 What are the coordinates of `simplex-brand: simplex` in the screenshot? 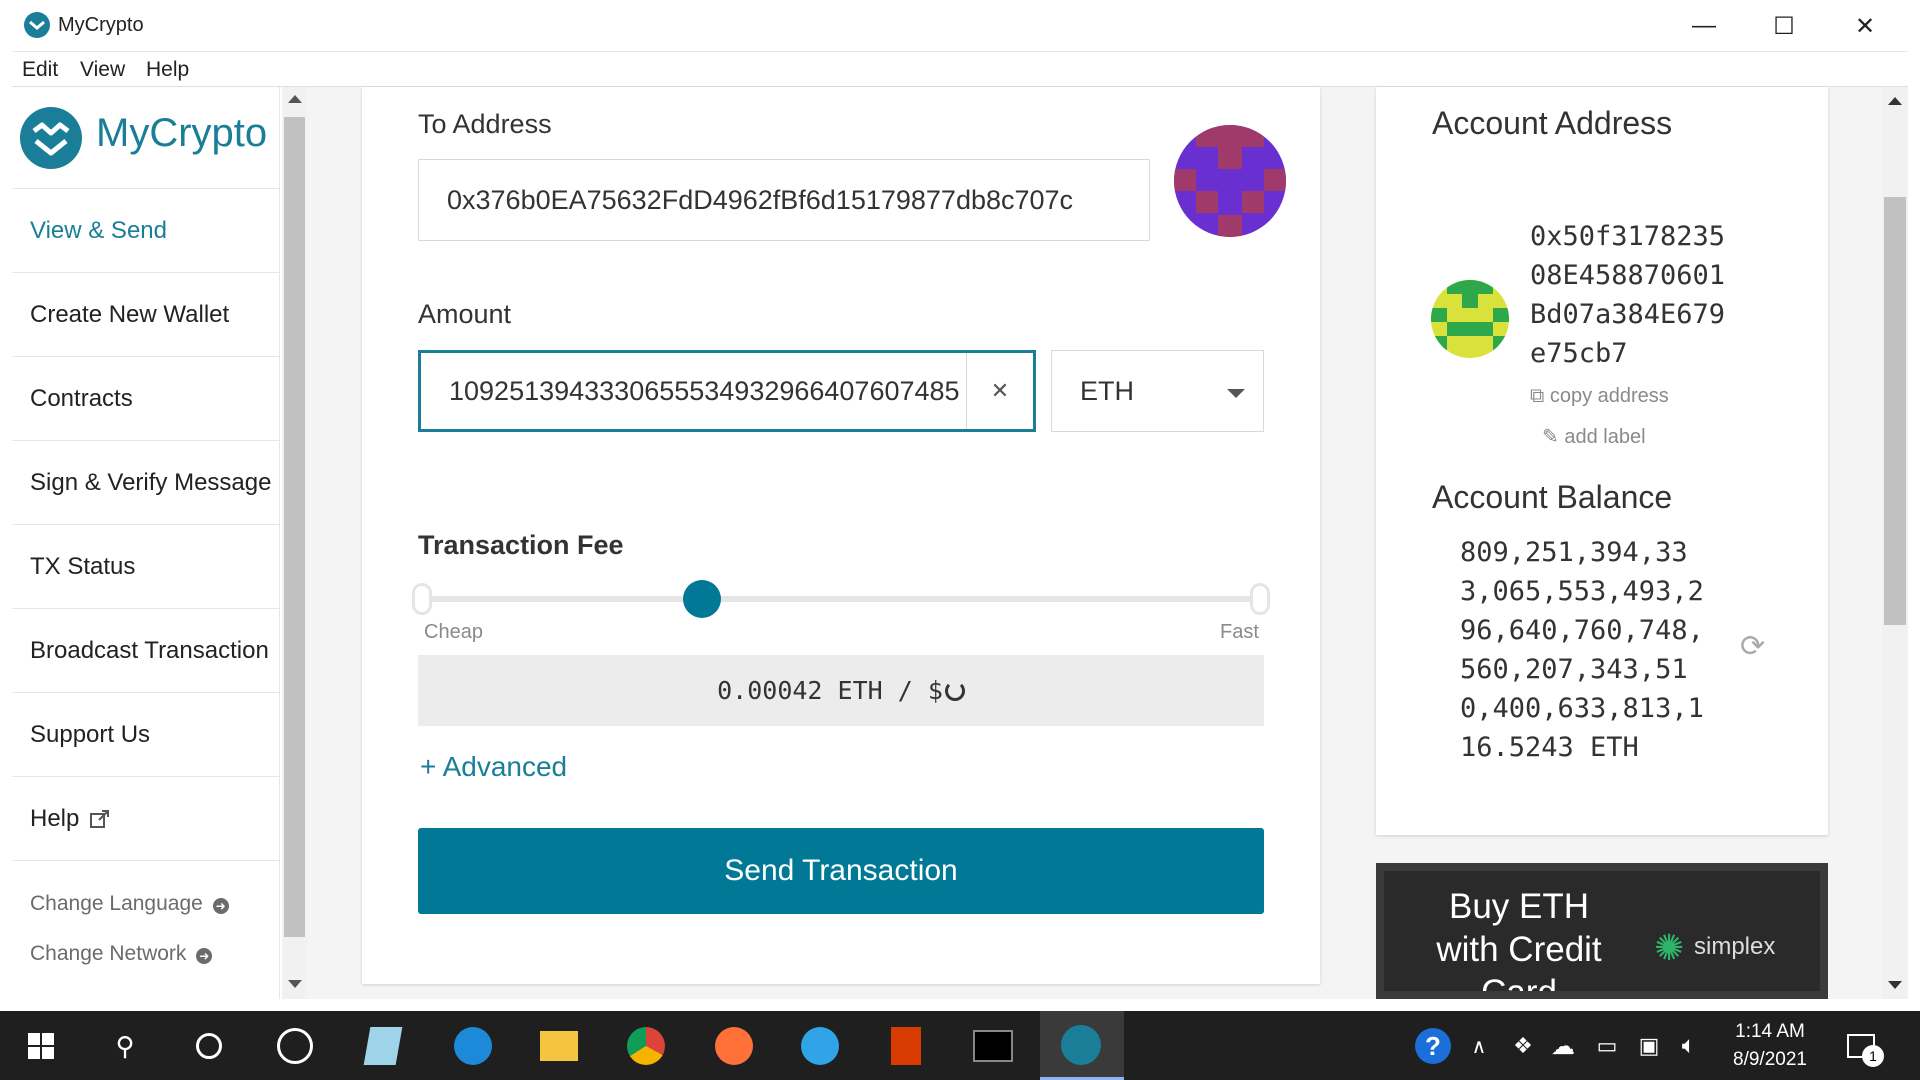 It's located at (1735, 946).